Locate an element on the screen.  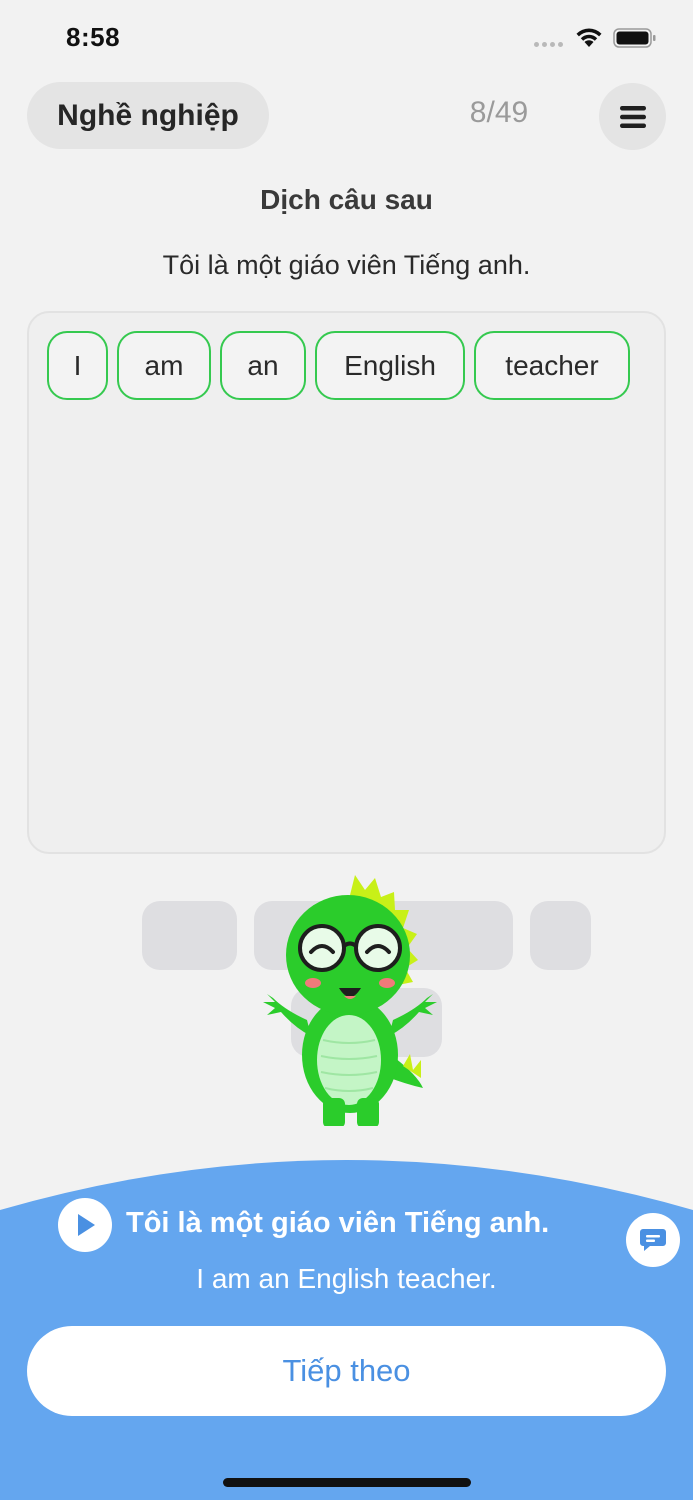
selected-word-chip: an is located at coordinates (263, 365).